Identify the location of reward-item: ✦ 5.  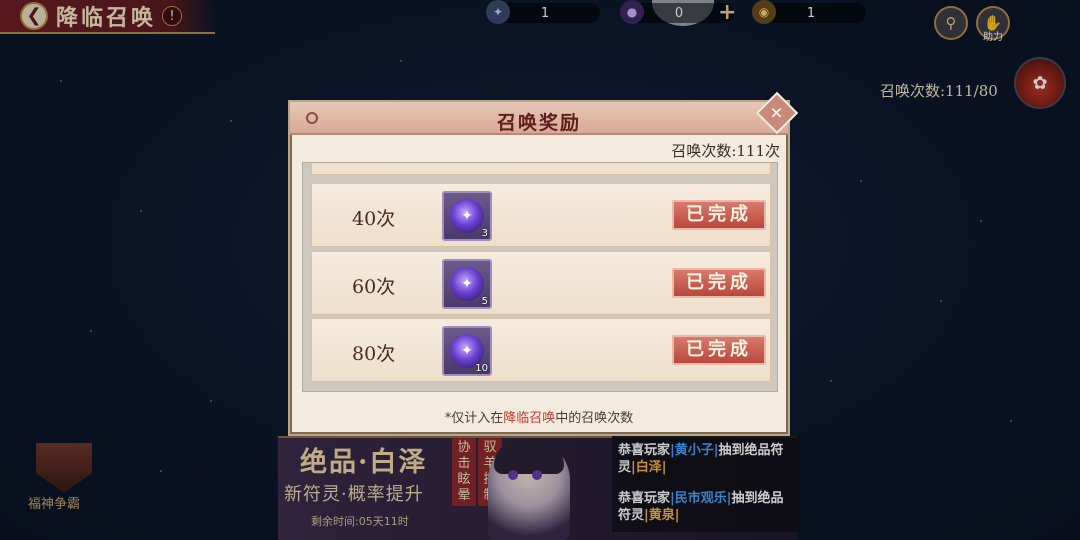
(467, 284).